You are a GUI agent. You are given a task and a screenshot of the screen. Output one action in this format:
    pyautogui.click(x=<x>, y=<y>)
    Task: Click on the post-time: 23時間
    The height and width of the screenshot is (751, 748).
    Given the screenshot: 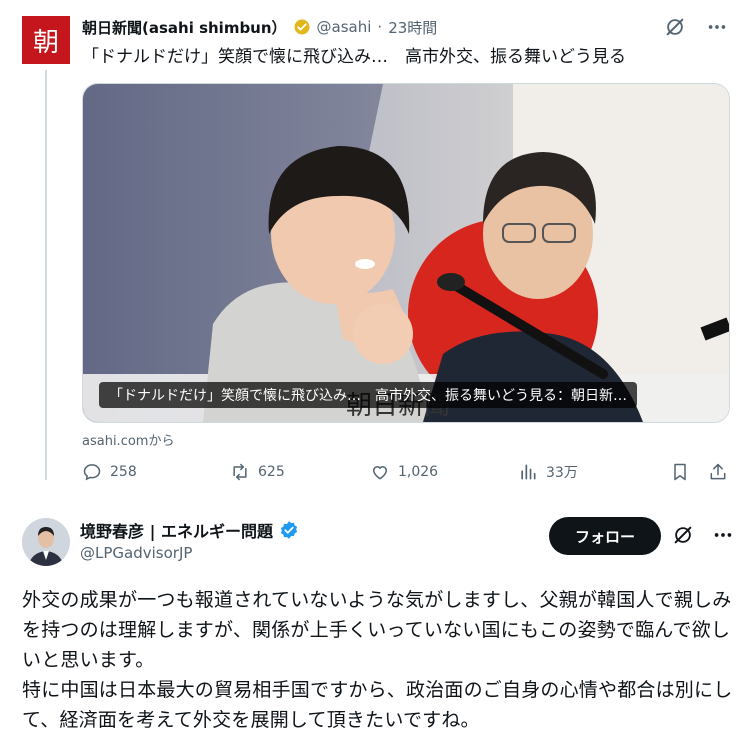 What is the action you would take?
    pyautogui.click(x=412, y=27)
    